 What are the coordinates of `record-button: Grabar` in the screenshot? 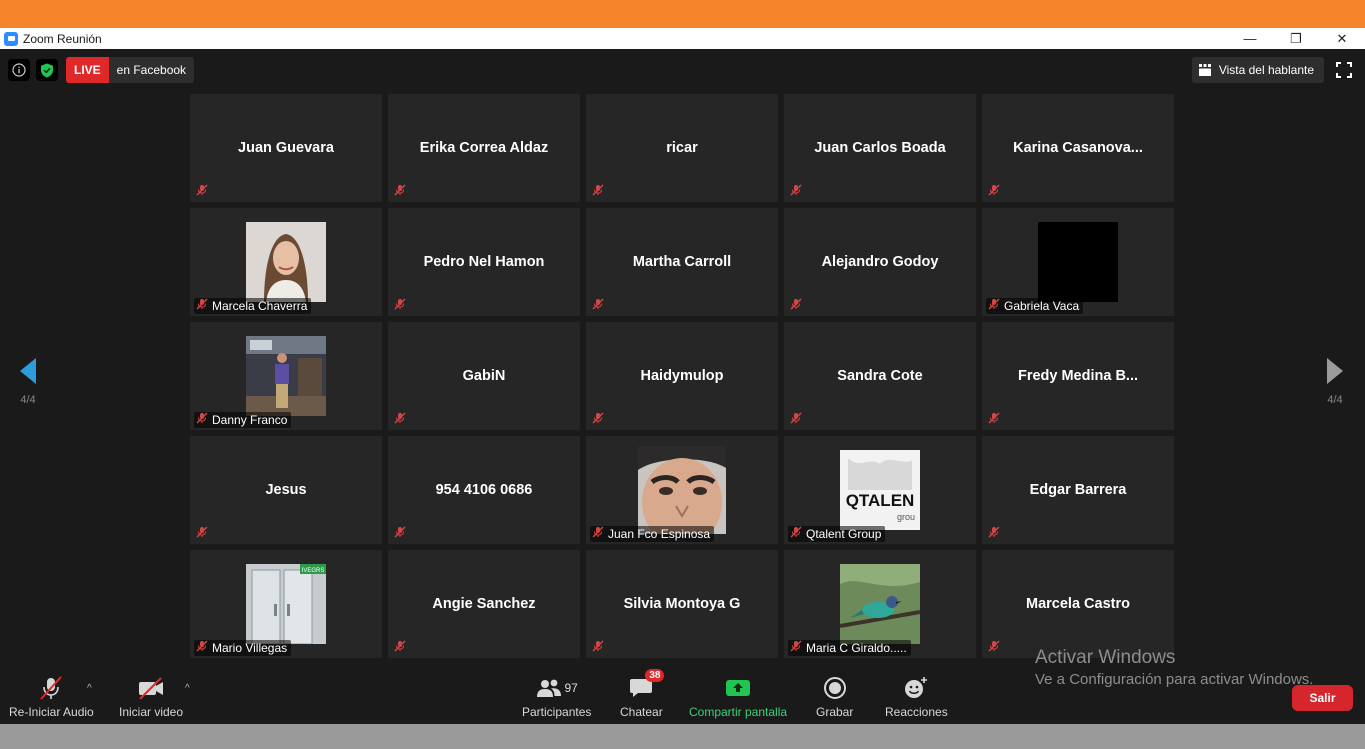 It's located at (834, 697).